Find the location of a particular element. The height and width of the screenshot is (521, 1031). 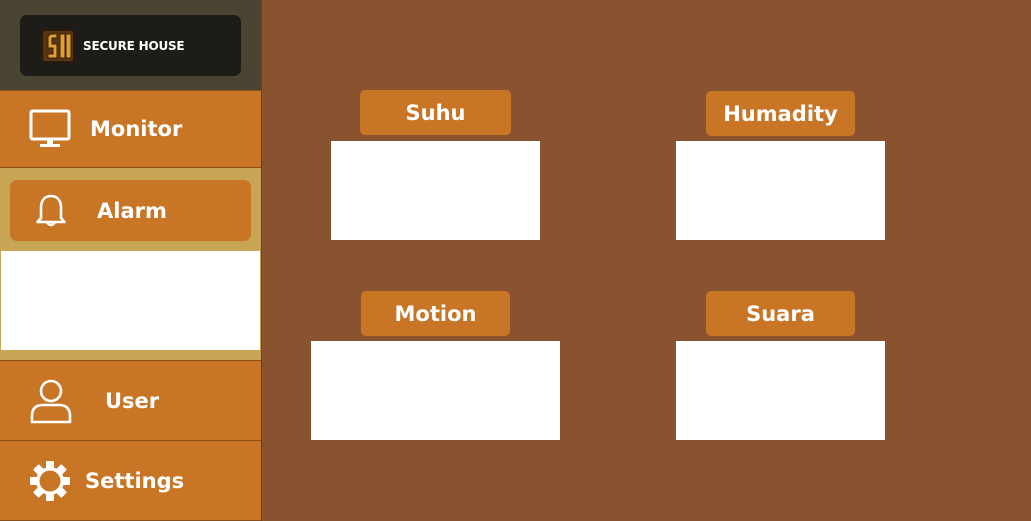

bell-icon is located at coordinates (51, 211).